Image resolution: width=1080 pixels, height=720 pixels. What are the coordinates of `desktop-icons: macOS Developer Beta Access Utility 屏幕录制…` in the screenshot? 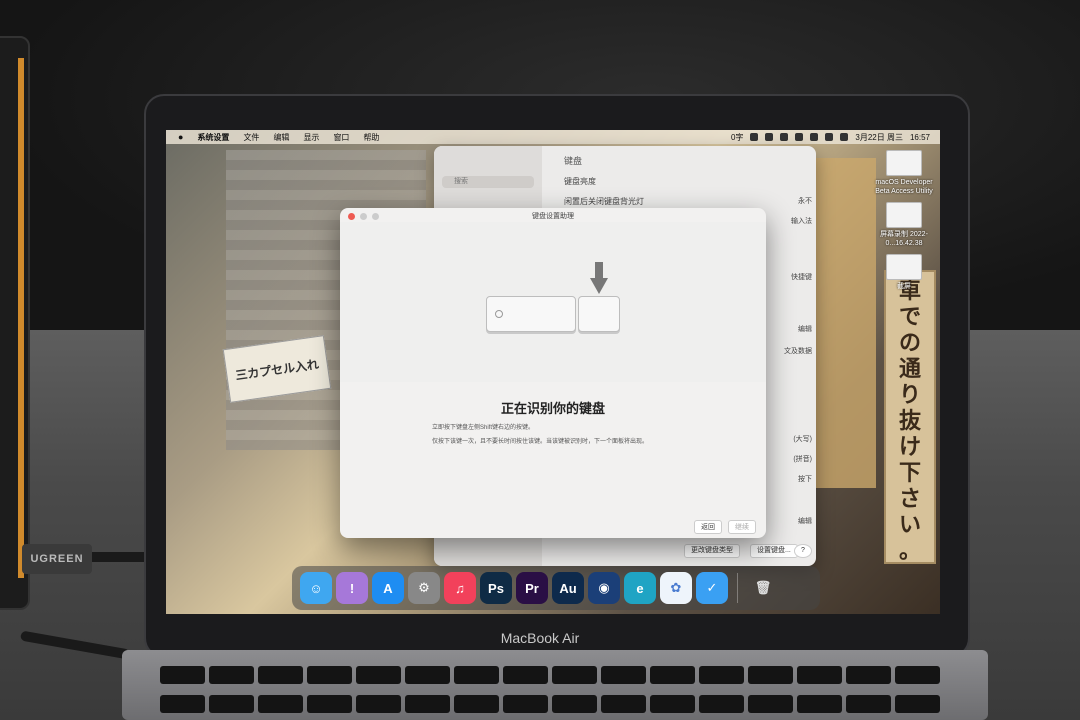 It's located at (904, 223).